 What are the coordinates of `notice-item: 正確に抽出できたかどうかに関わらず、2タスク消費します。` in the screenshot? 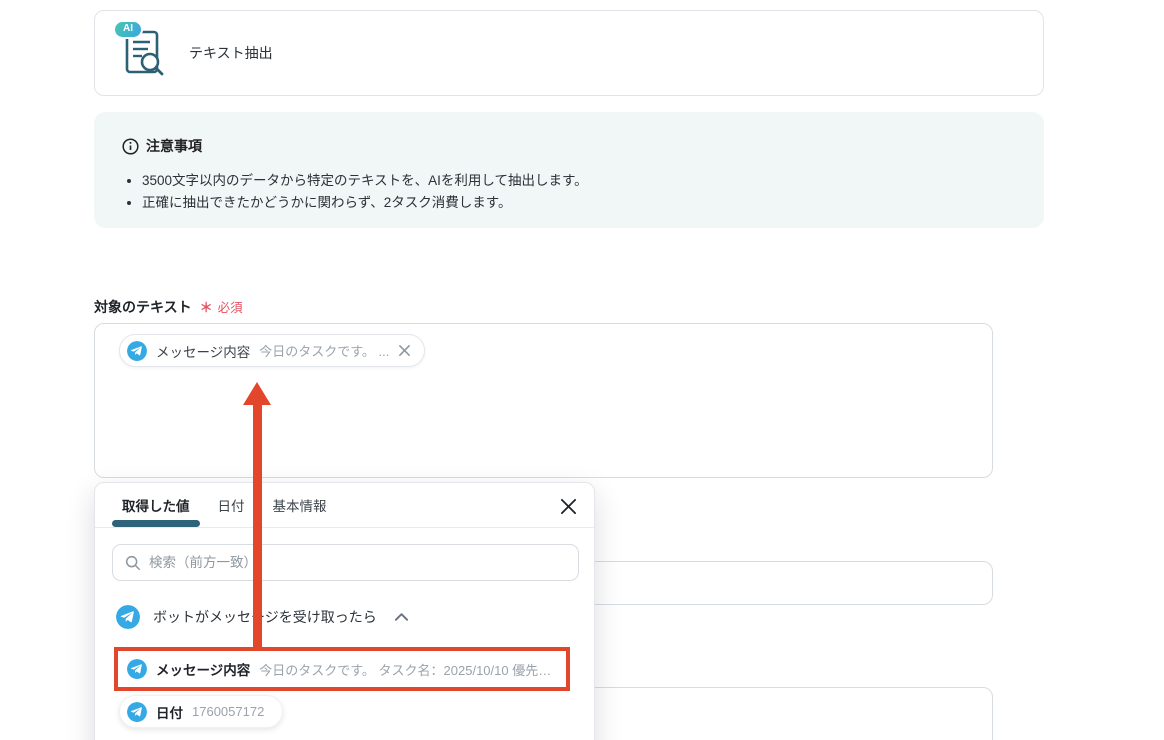 It's located at (579, 203).